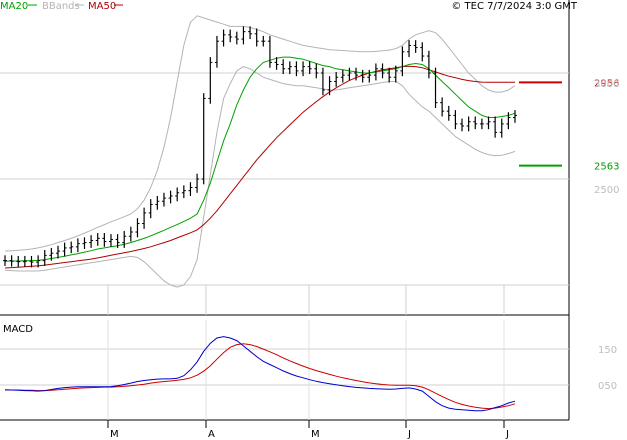  Describe the element at coordinates (18, 329) in the screenshot. I see `macd-title: MACD` at that location.